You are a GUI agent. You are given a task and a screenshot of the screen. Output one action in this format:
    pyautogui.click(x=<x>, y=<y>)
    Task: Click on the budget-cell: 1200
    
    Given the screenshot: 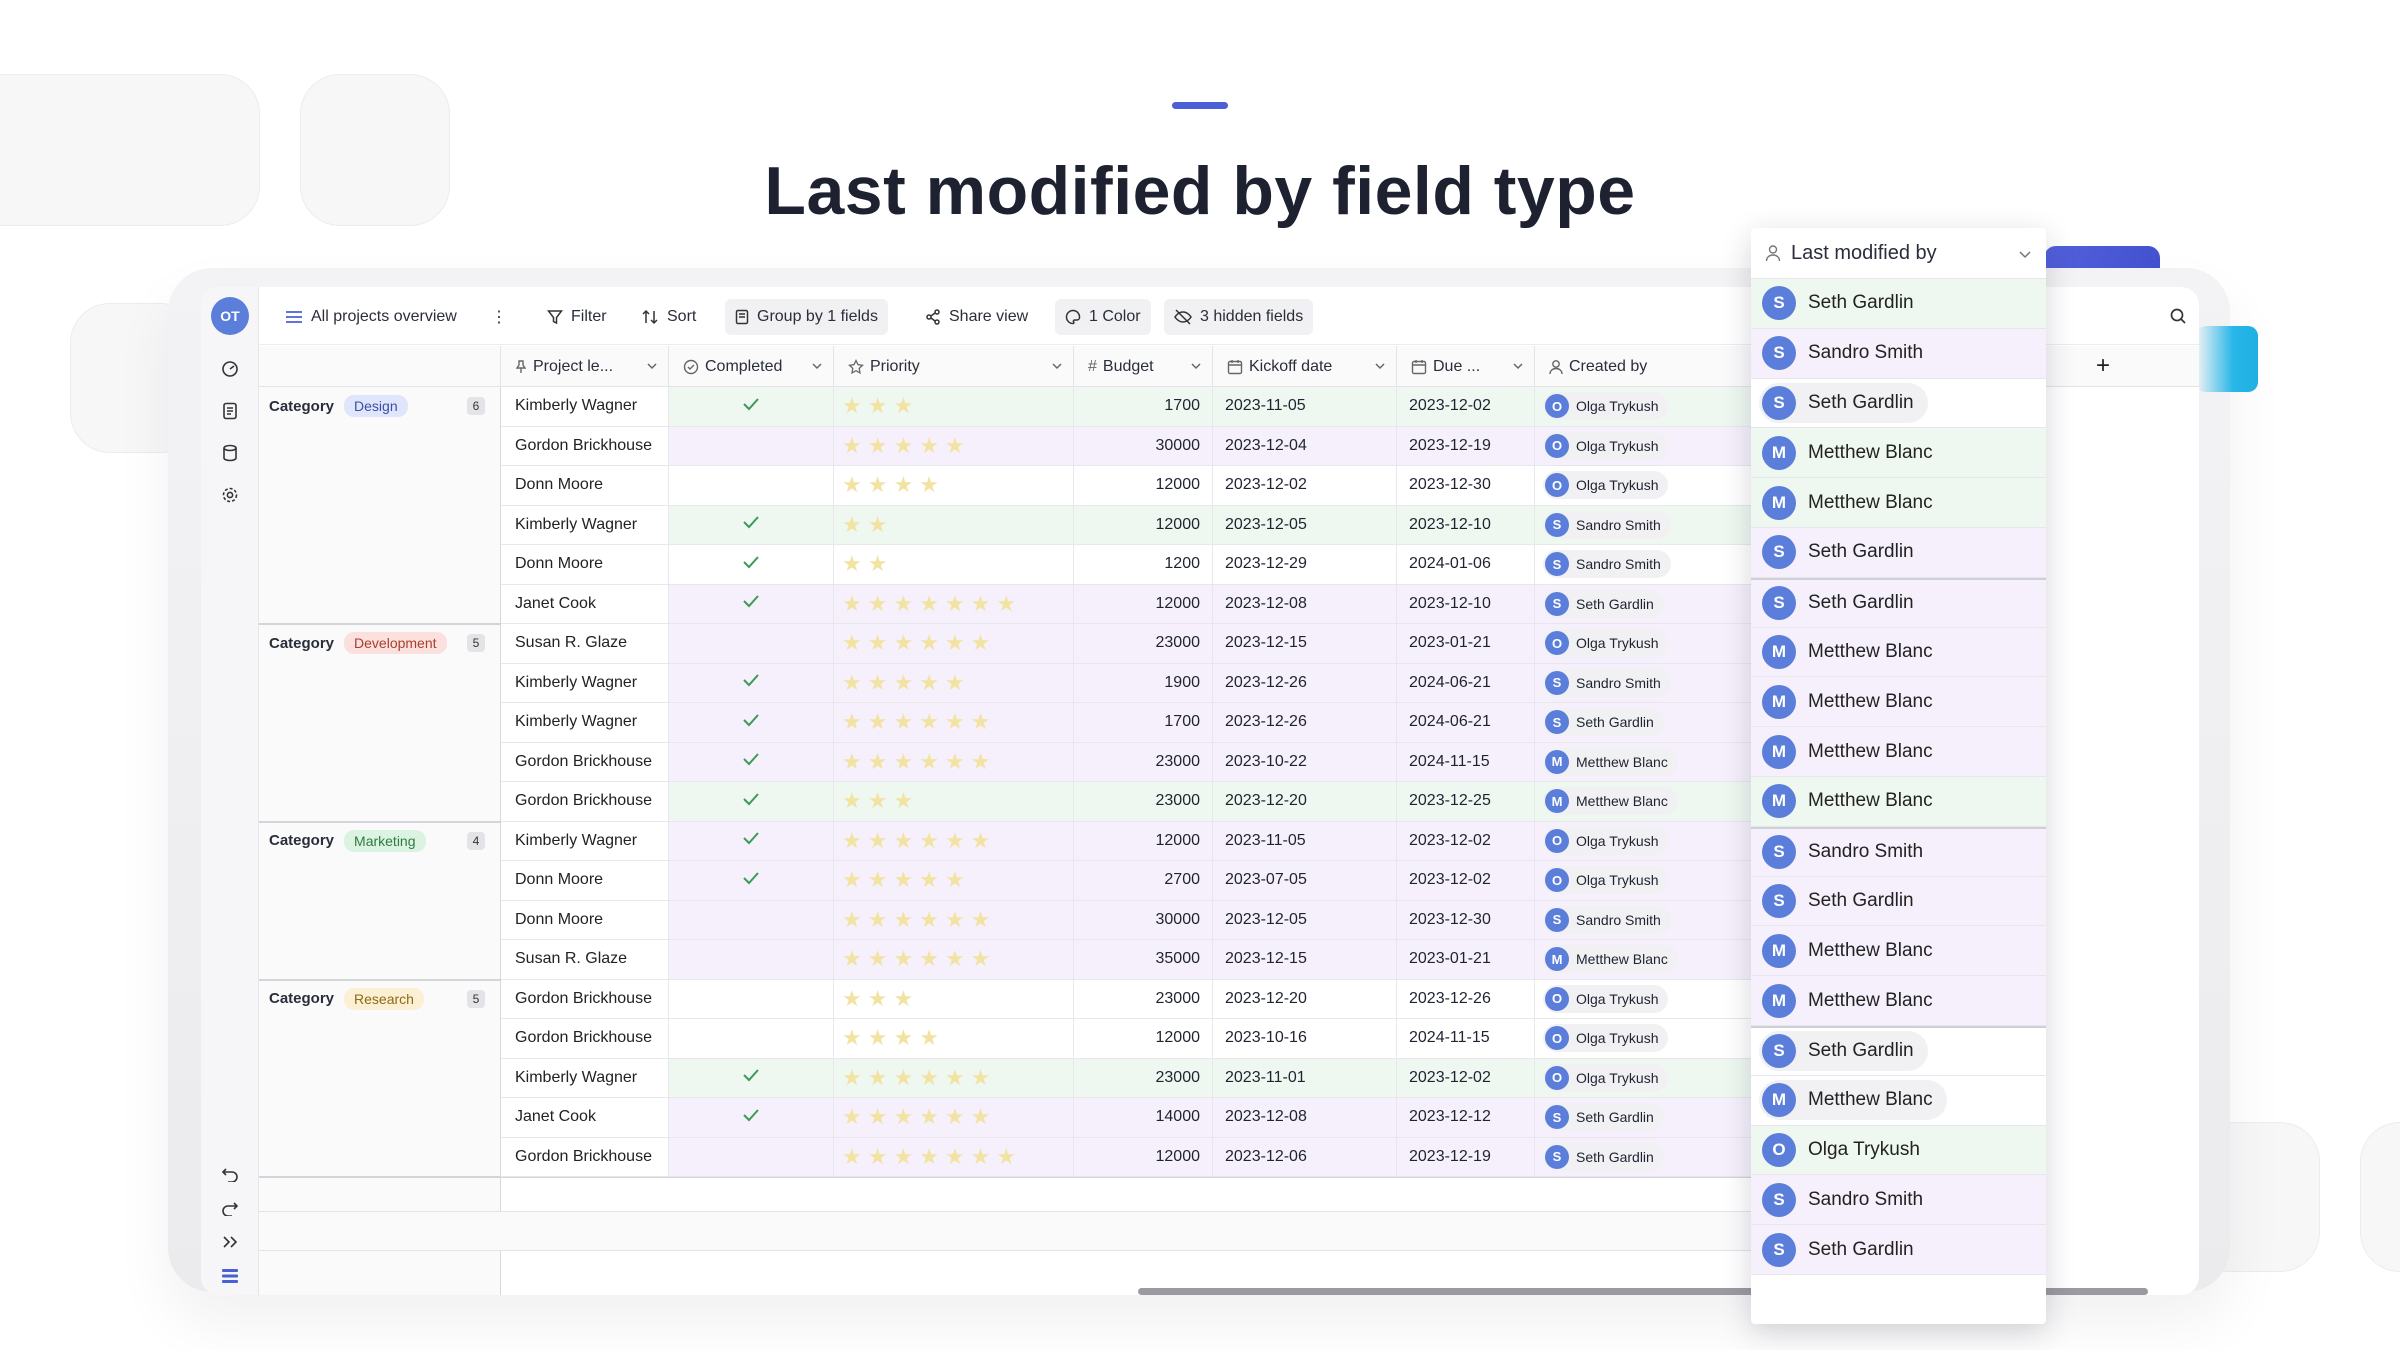 What is the action you would take?
    pyautogui.click(x=1143, y=564)
    